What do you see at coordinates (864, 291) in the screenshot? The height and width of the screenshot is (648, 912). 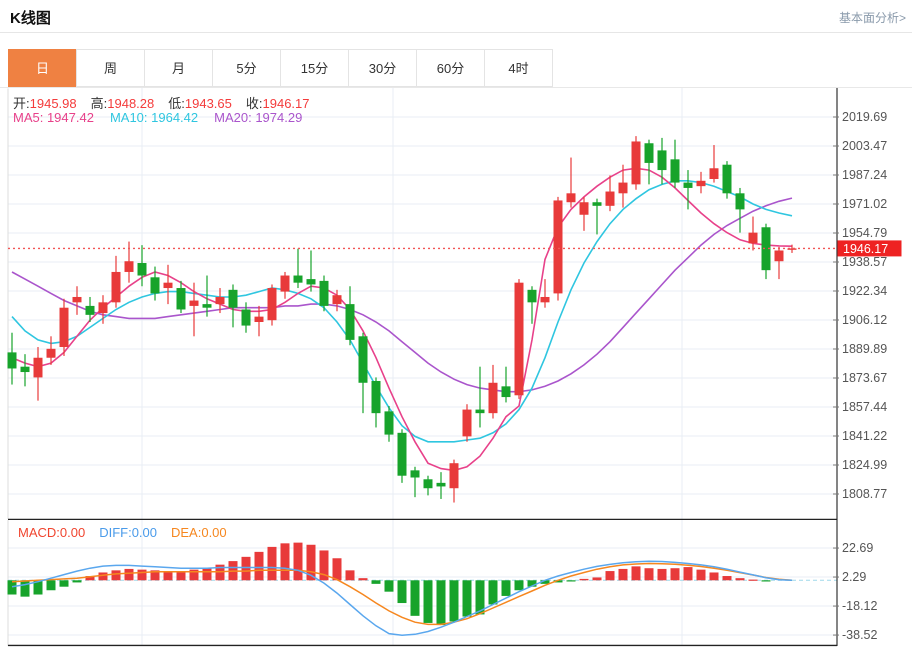 I see `price-tick-label: 1922.34` at bounding box center [864, 291].